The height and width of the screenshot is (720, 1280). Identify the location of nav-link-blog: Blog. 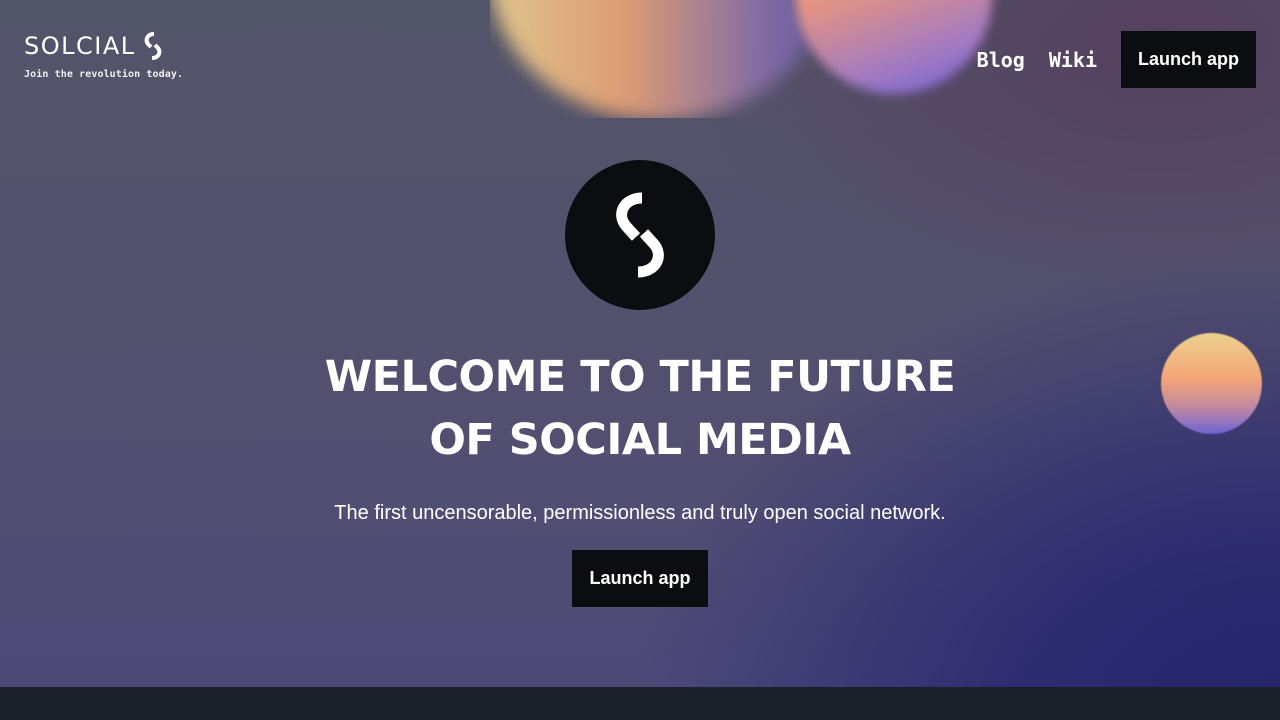
(1001, 60).